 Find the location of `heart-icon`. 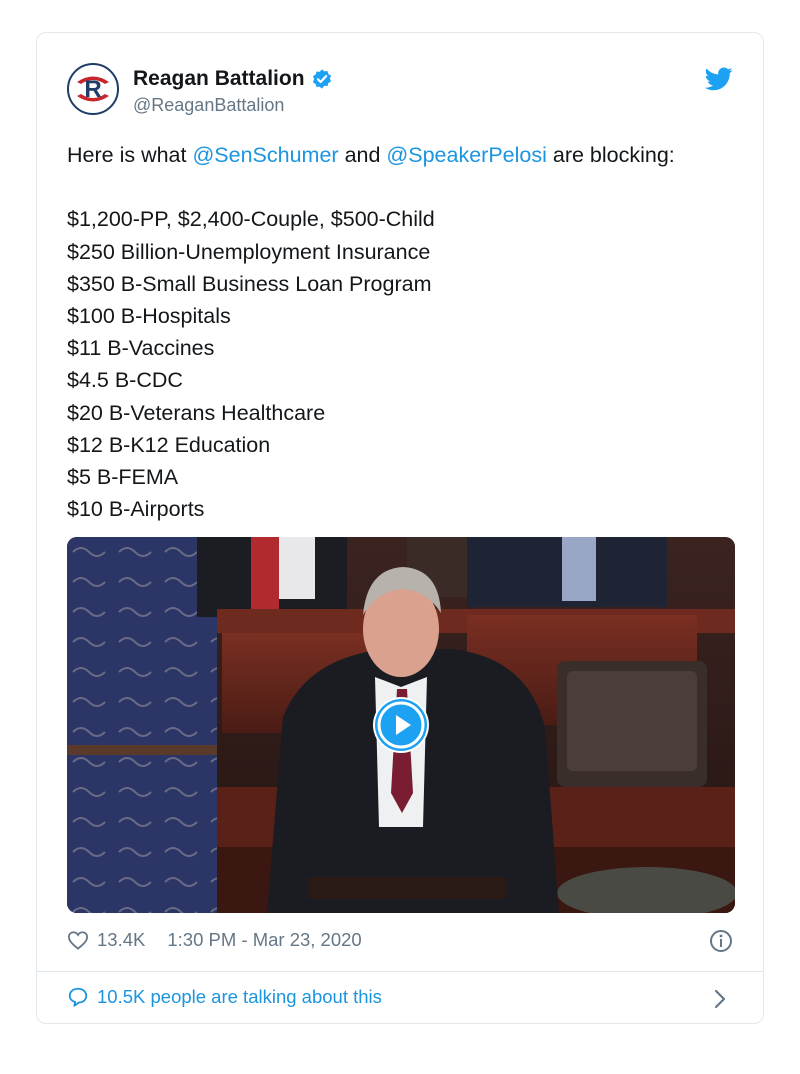

heart-icon is located at coordinates (78, 940).